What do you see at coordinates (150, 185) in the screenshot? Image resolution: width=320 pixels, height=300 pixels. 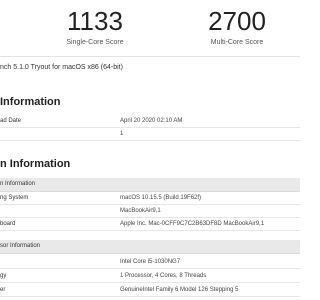 I see `system-information-subheader: n Information` at bounding box center [150, 185].